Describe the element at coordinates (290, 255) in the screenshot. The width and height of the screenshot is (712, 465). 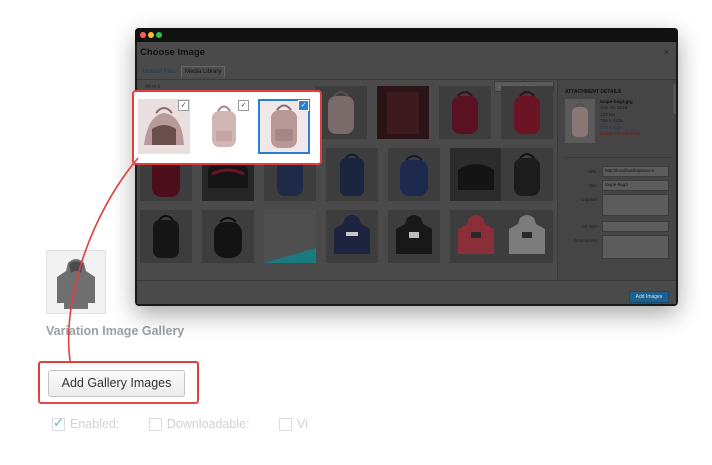
I see `fabric-image` at that location.